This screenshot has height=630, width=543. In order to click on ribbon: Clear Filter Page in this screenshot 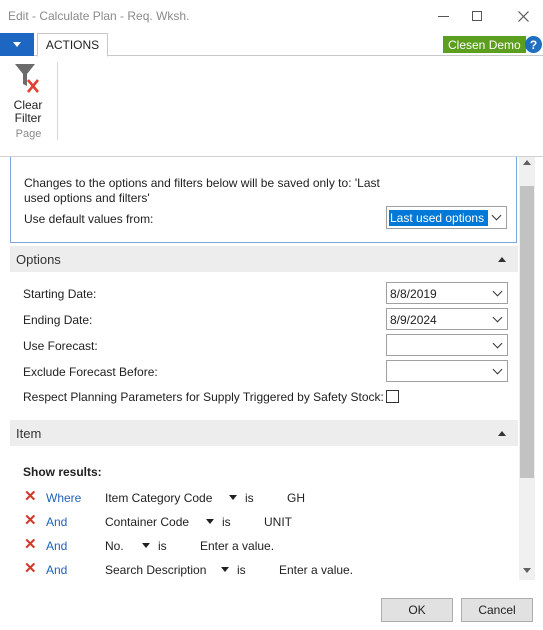, I will do `click(271, 102)`.